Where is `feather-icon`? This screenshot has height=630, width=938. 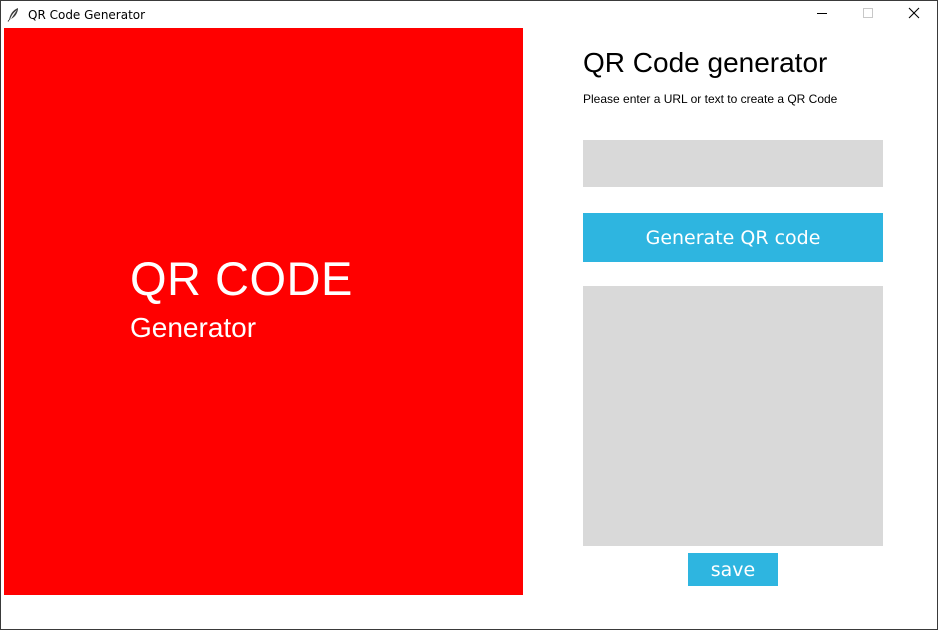
feather-icon is located at coordinates (14, 14).